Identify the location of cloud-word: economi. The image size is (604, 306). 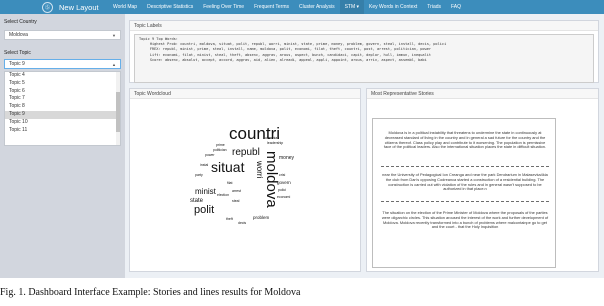
(284, 197).